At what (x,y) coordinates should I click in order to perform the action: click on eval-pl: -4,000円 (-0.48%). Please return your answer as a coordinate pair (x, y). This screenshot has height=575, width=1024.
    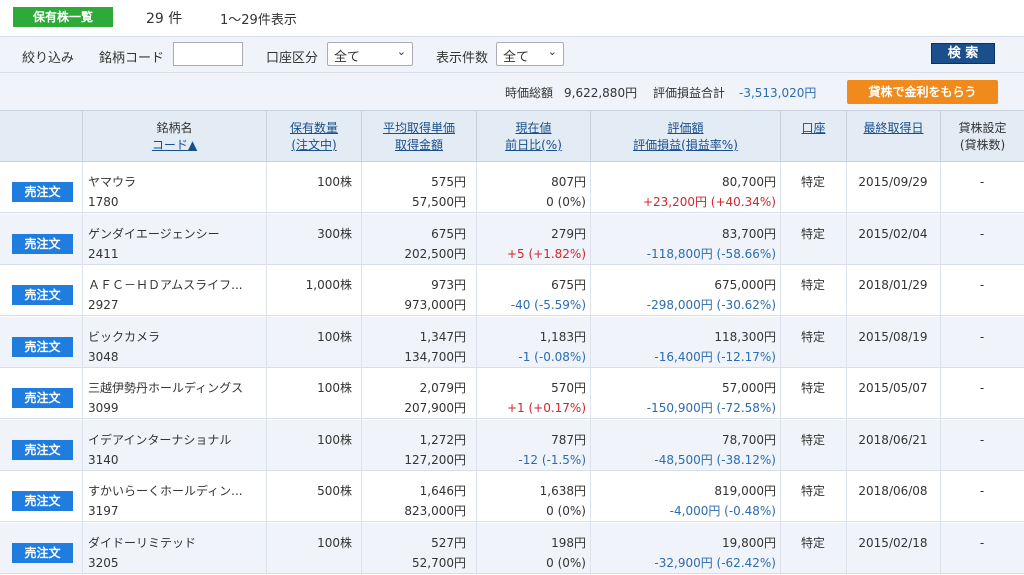
    Looking at the image, I should click on (722, 511).